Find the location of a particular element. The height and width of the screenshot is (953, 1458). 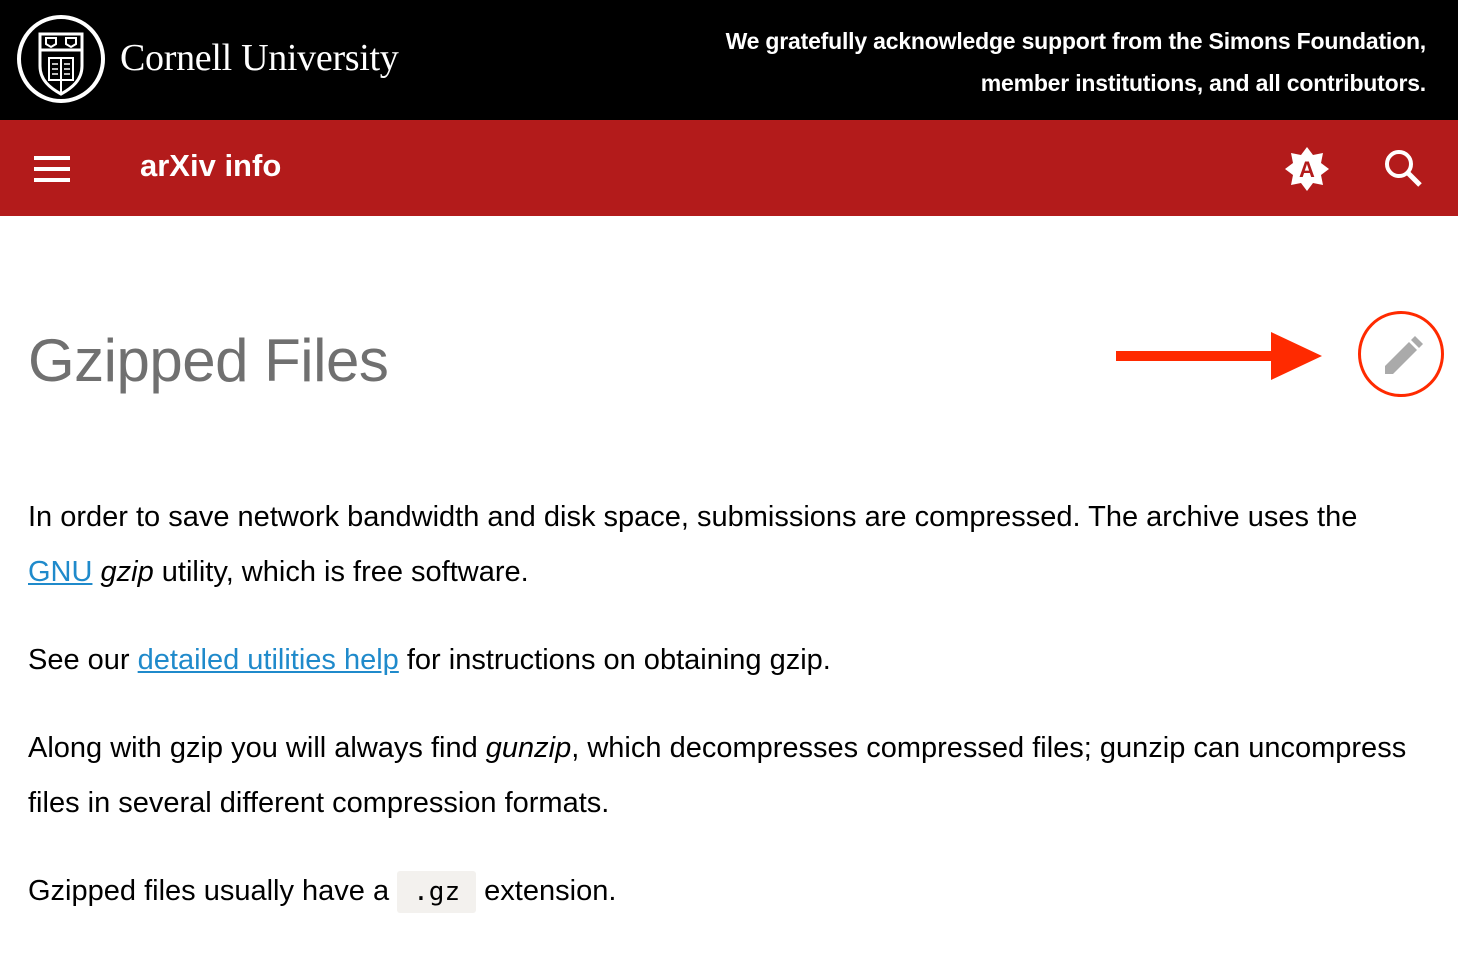

gzip-emphasis: gzip is located at coordinates (127, 572).